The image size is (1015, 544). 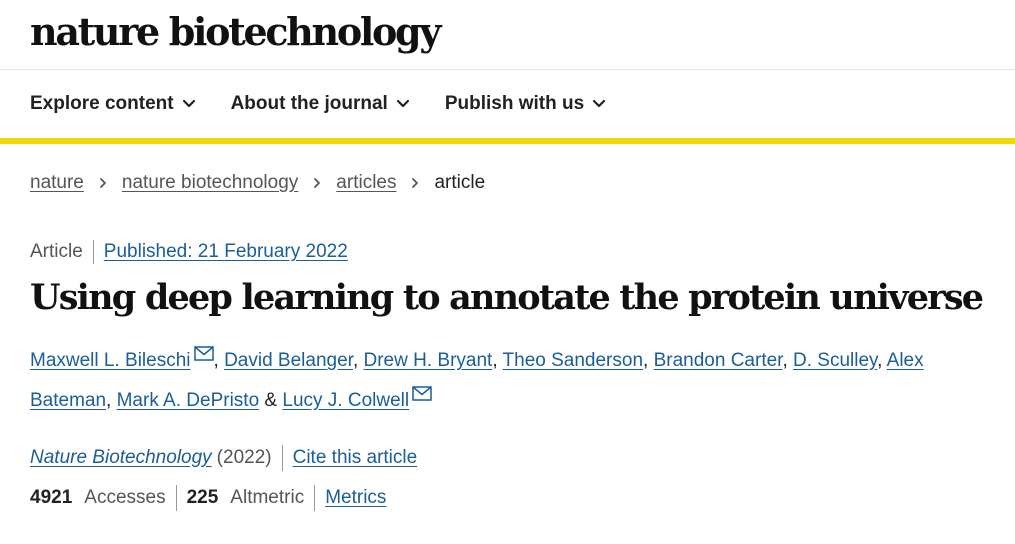 I want to click on nav-item-label: About the journal, so click(x=309, y=103).